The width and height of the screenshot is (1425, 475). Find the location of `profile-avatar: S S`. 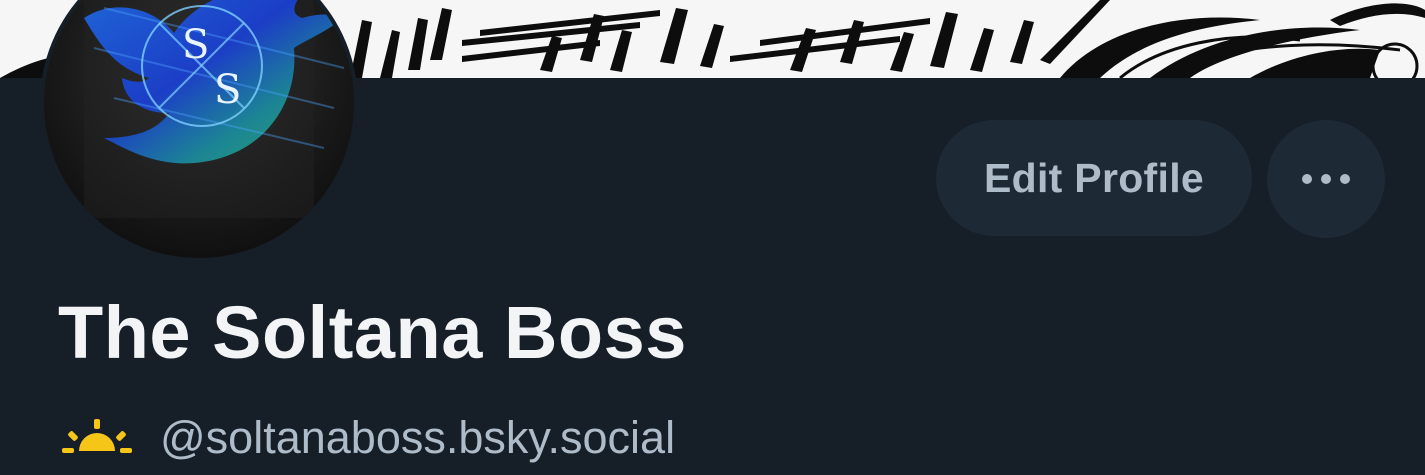

profile-avatar: S S is located at coordinates (199, 131).